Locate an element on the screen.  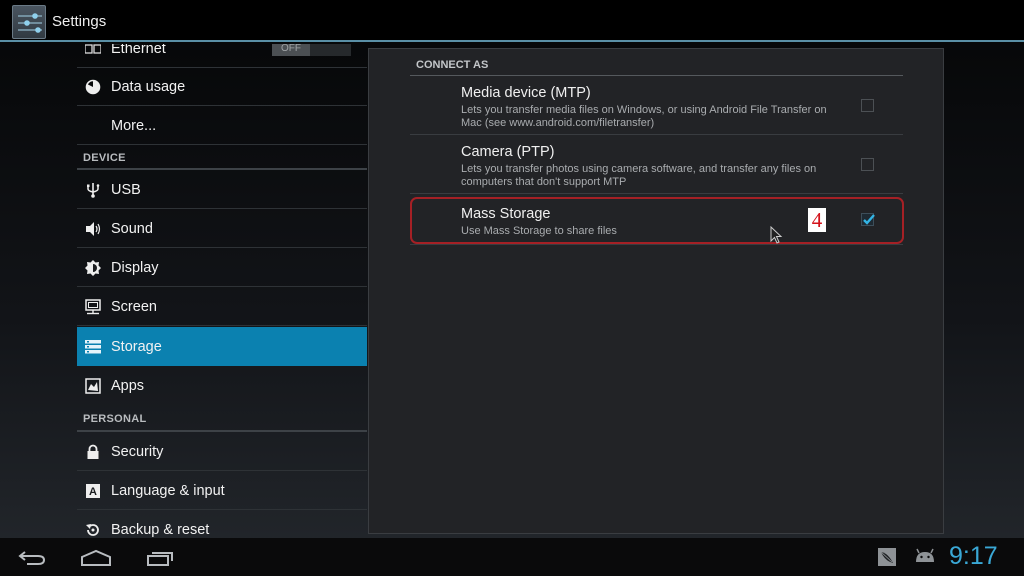
ptp-checkbox is located at coordinates (867, 164).